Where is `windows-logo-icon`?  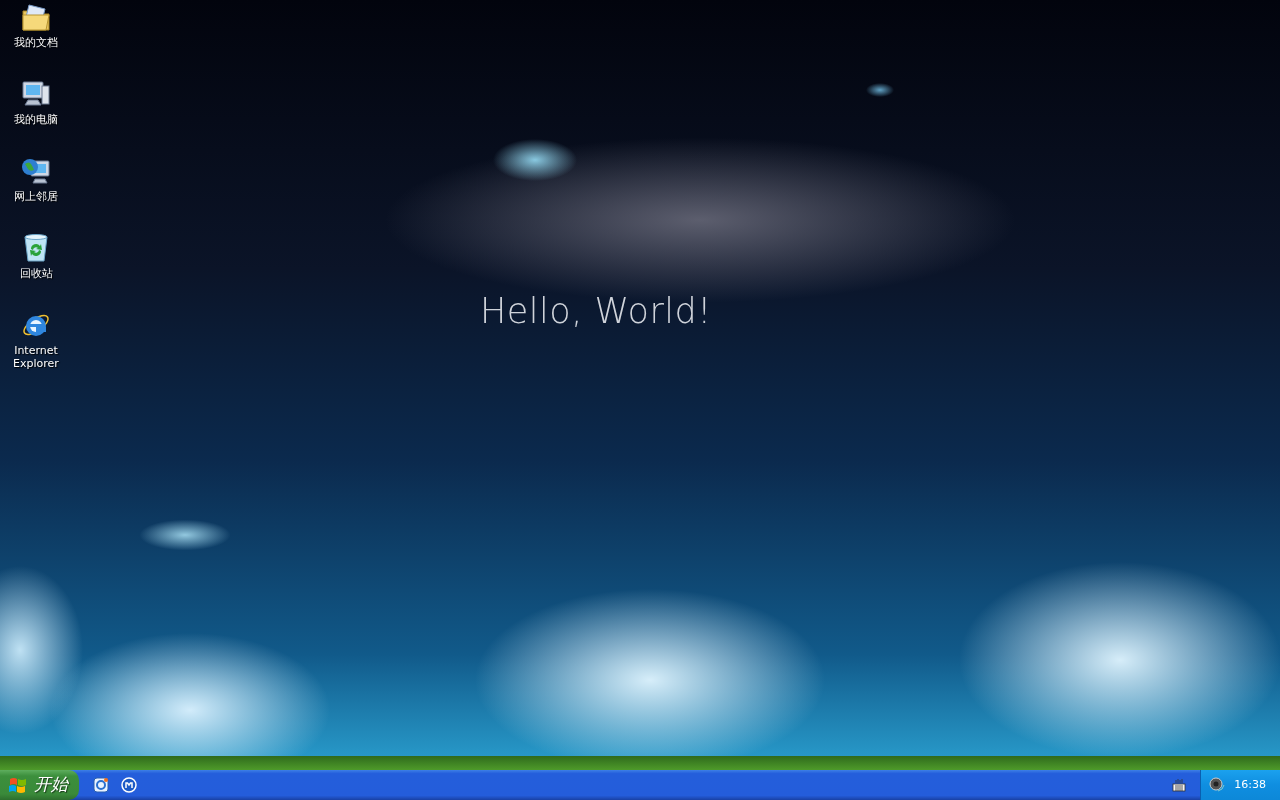
windows-logo-icon is located at coordinates (18, 785).